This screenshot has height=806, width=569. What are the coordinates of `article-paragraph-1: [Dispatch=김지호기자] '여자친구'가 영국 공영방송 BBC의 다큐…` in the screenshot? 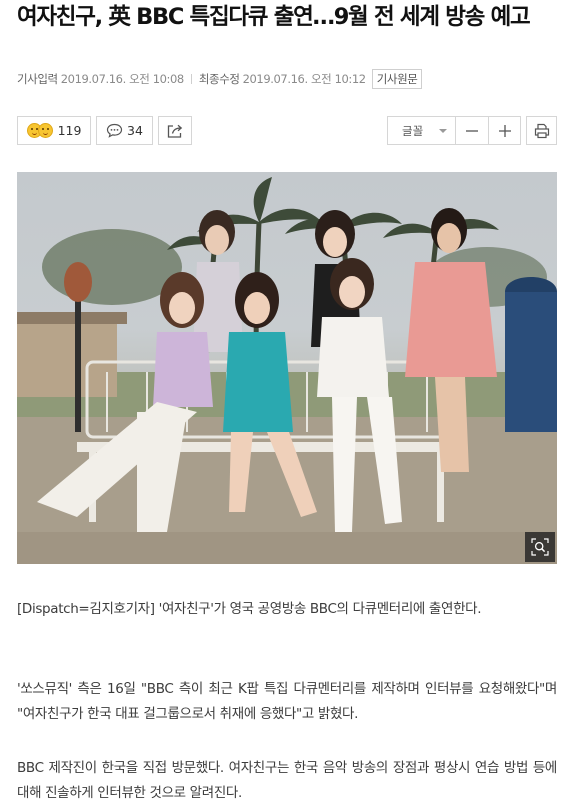 It's located at (249, 609).